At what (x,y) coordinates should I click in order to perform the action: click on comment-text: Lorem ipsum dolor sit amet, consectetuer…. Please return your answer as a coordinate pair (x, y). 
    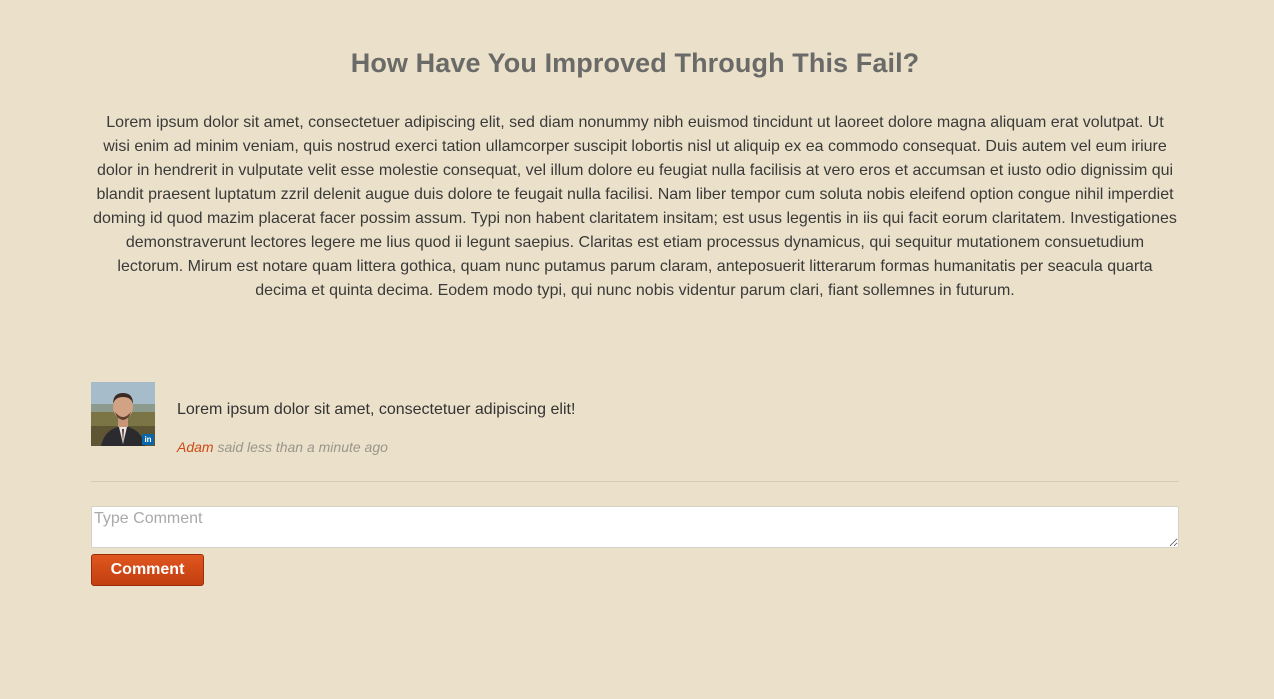
    Looking at the image, I should click on (376, 409).